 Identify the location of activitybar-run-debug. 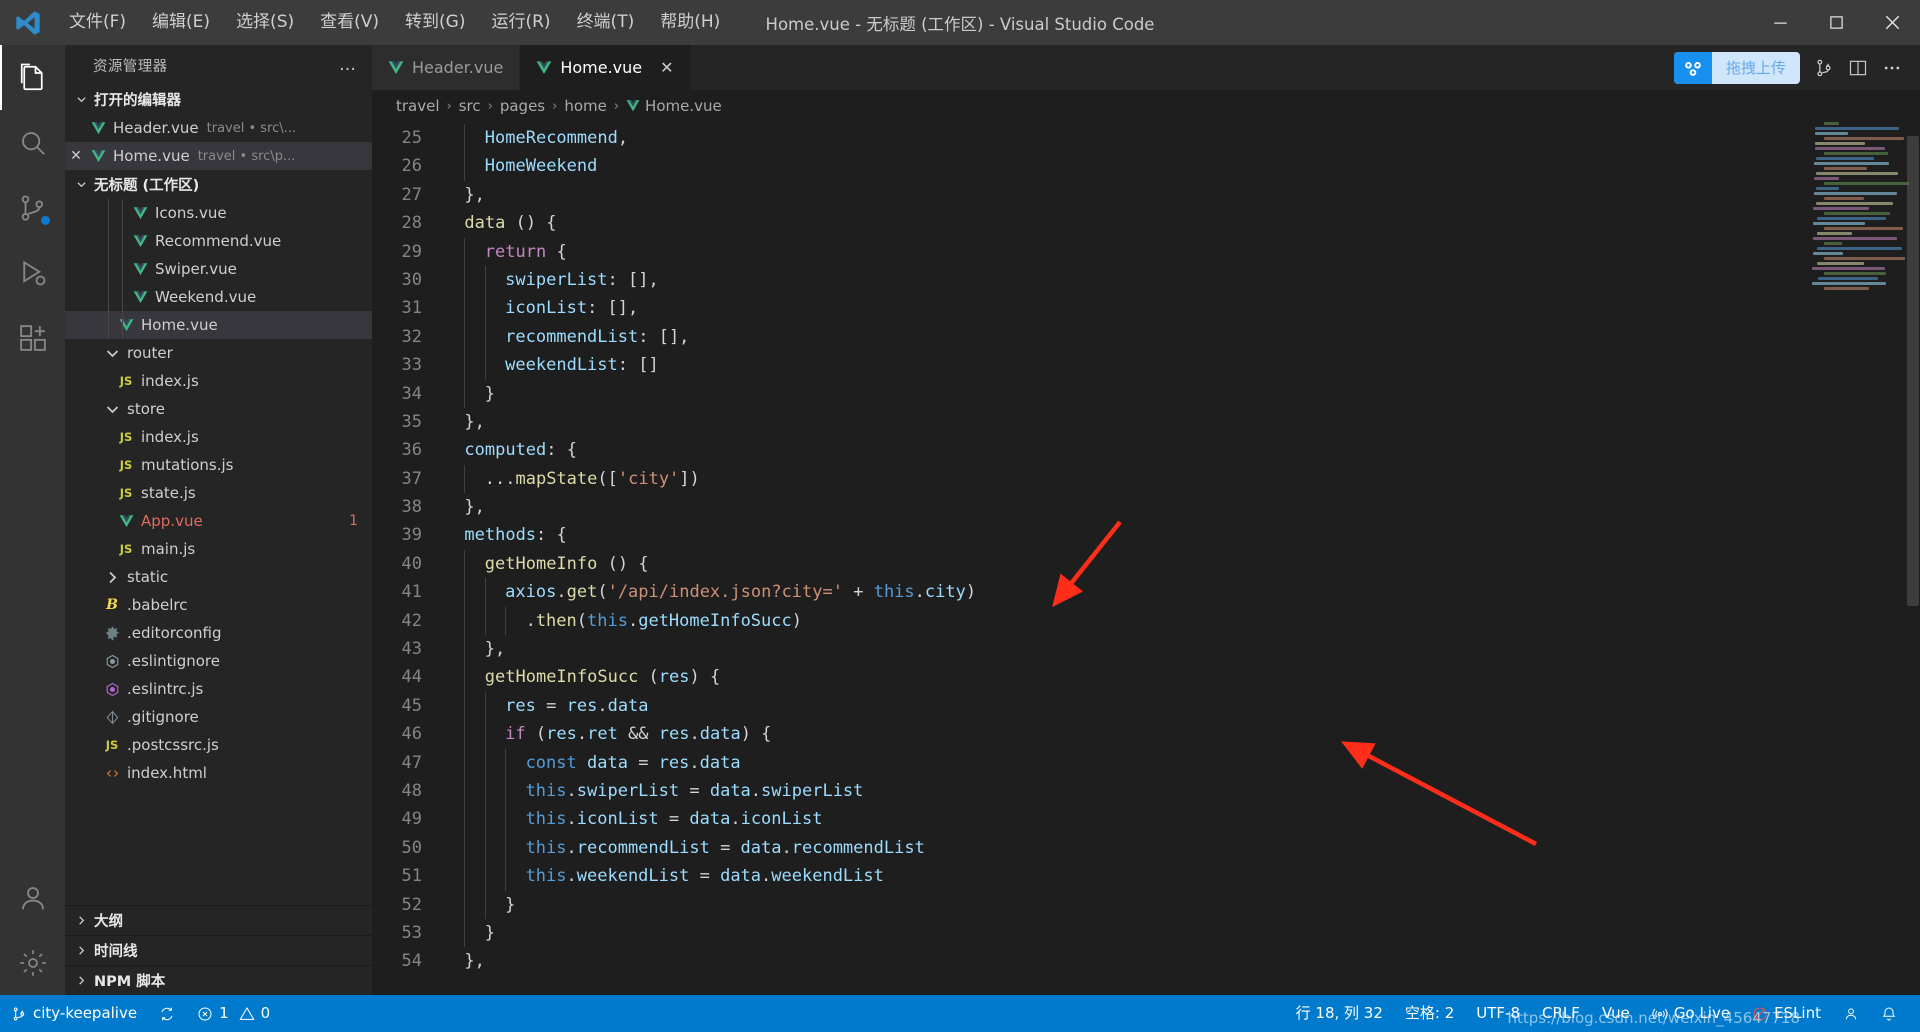
(32, 272).